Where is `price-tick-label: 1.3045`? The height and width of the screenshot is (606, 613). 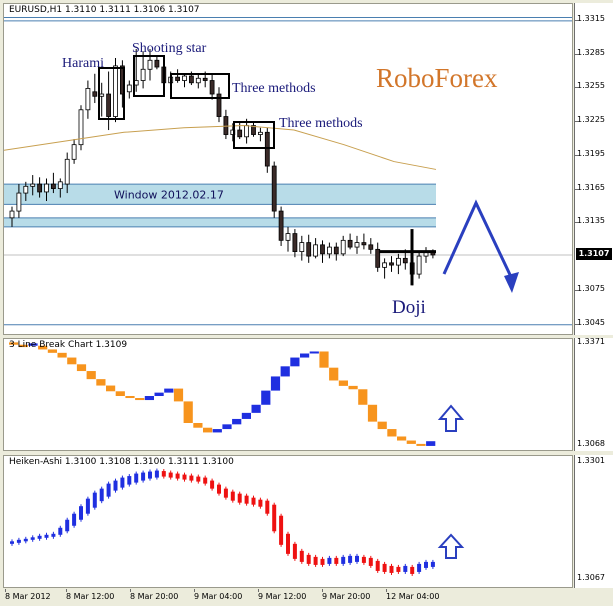
price-tick-label: 1.3045 is located at coordinates (591, 322).